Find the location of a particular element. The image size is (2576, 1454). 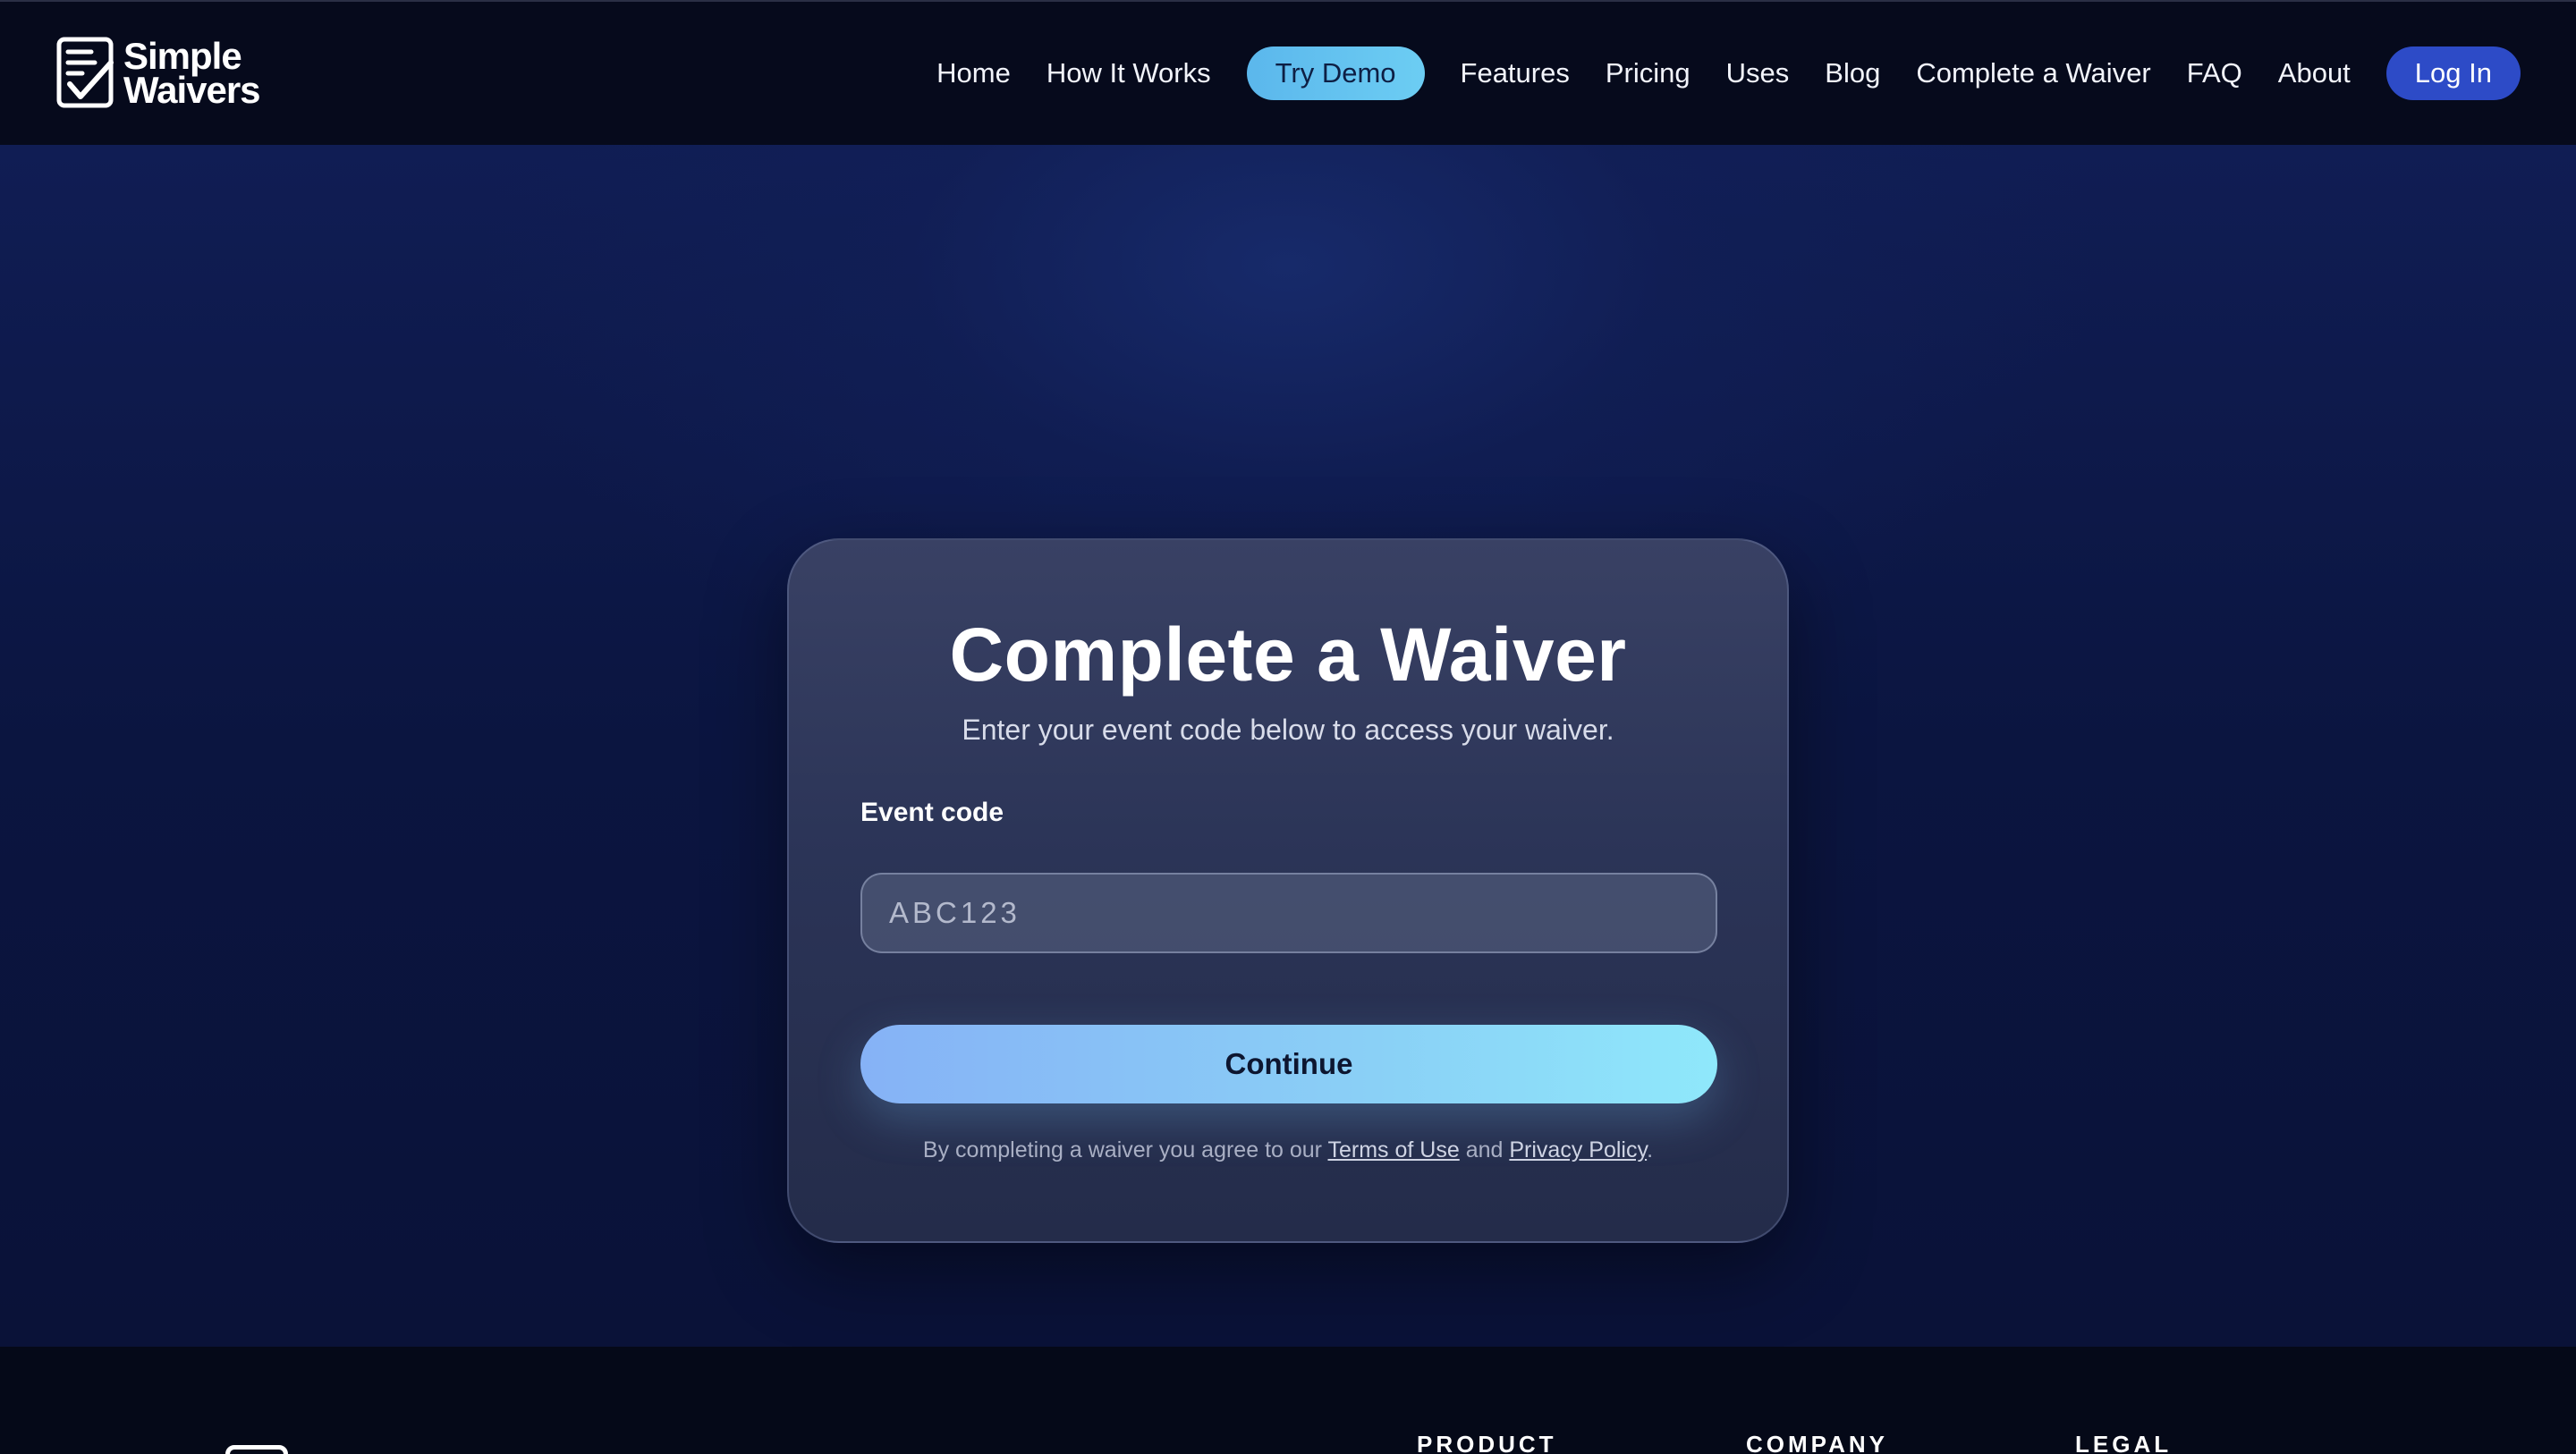

nav-home: Home is located at coordinates (974, 73).